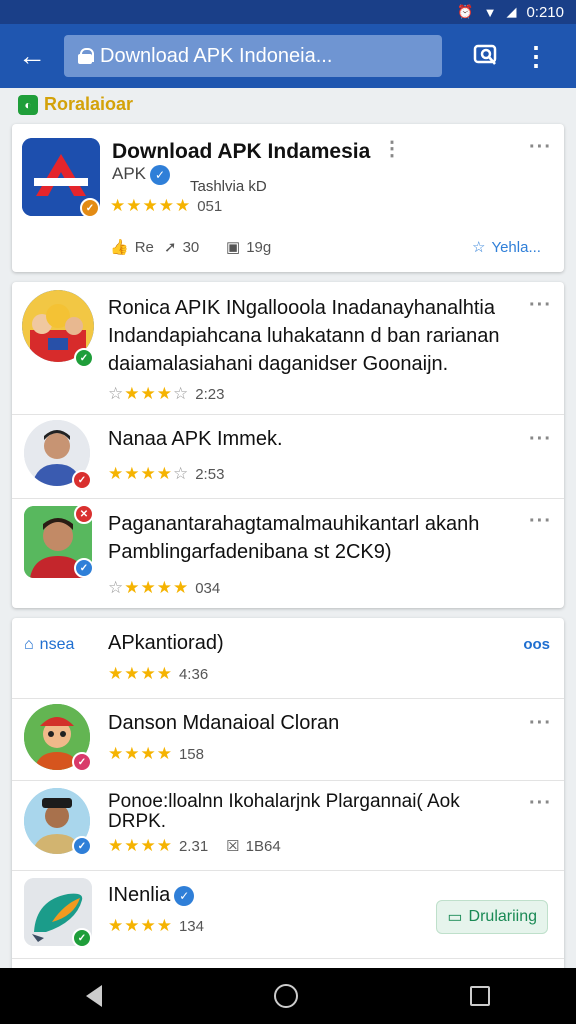 The image size is (576, 1024). What do you see at coordinates (191, 926) in the screenshot?
I see `rating-value: 134` at bounding box center [191, 926].